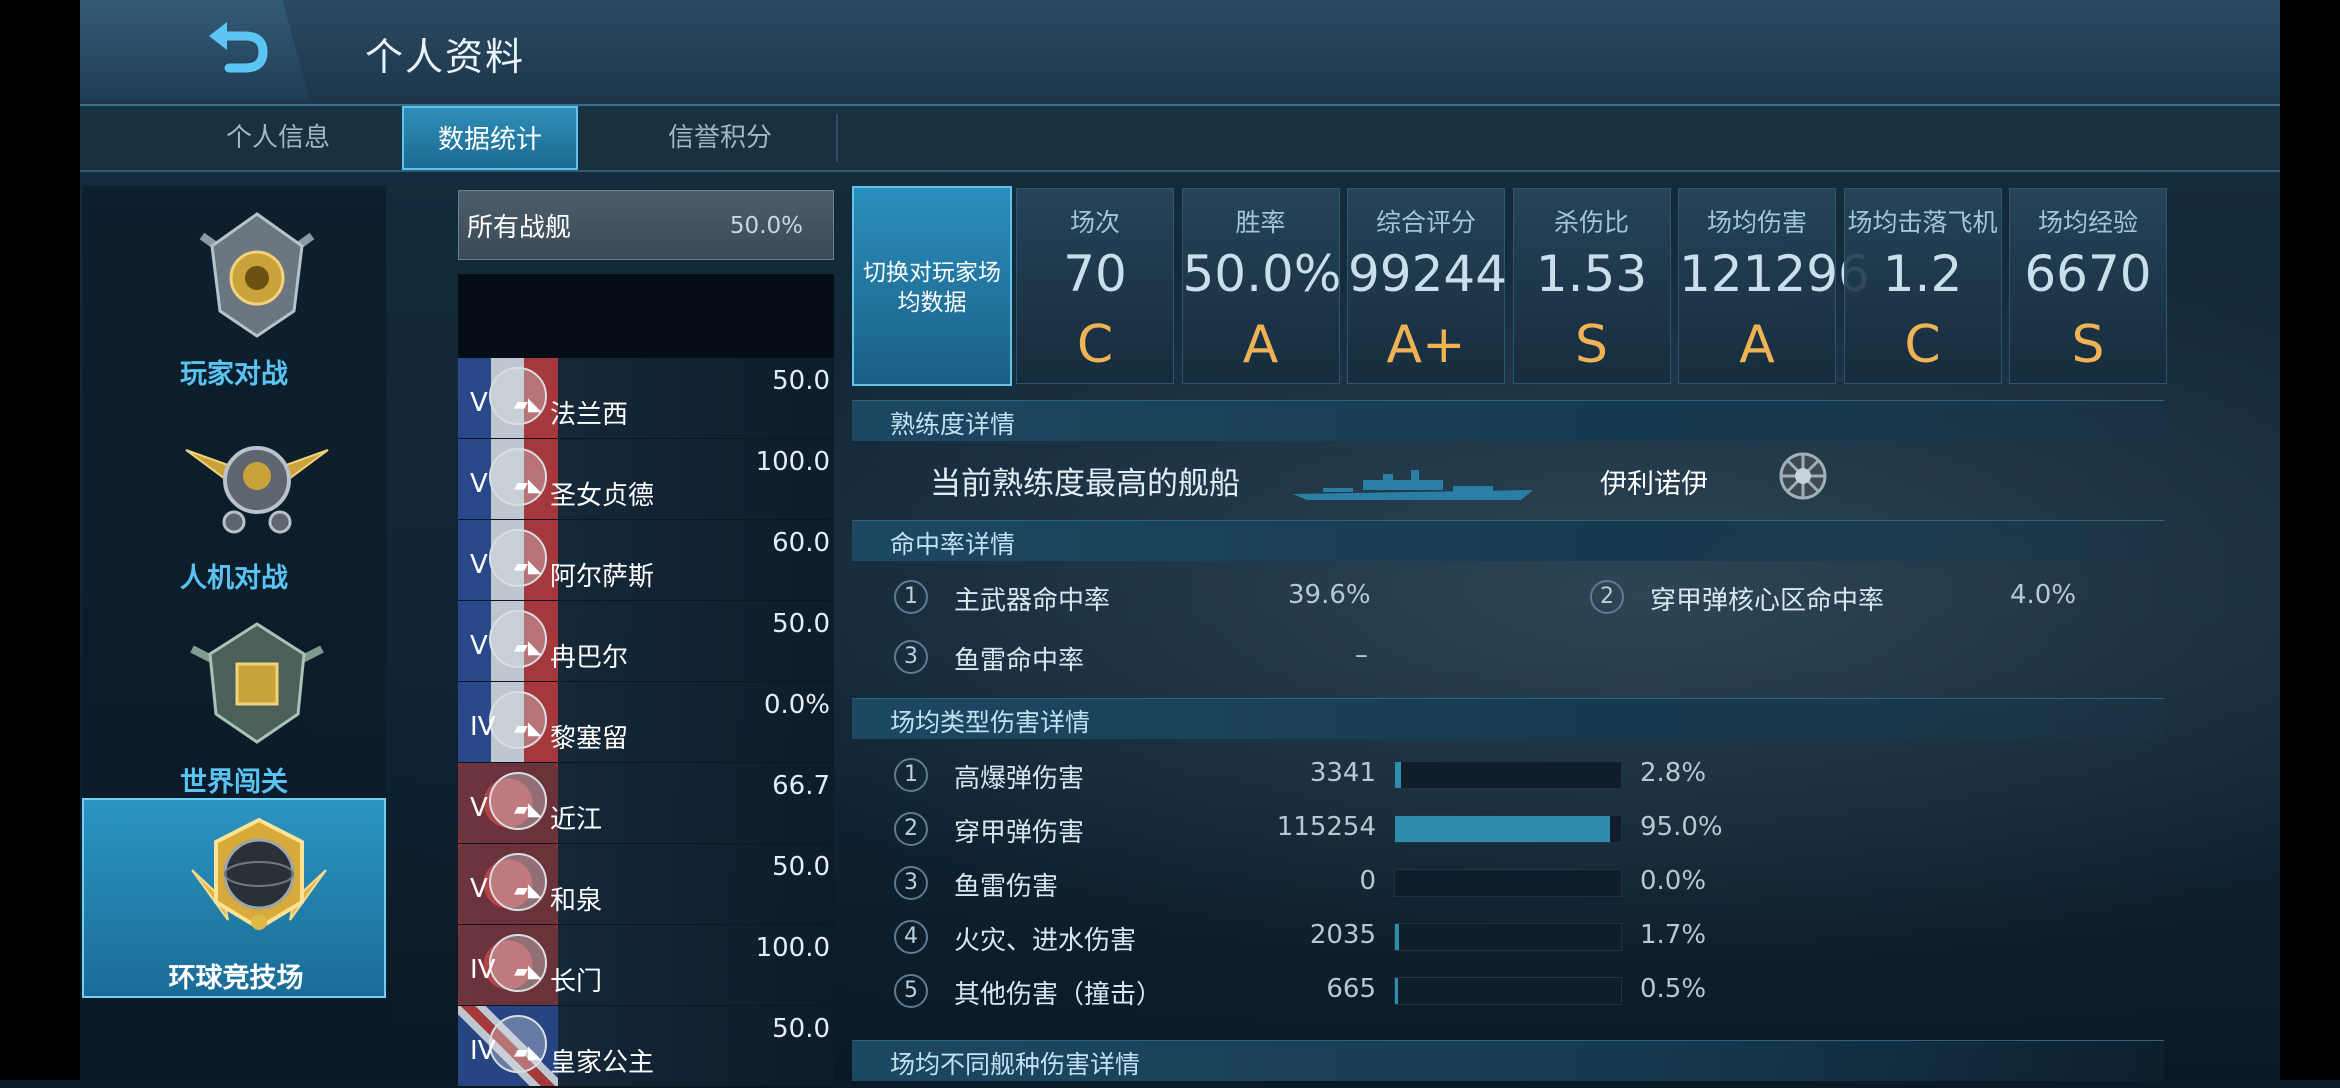 Image resolution: width=2340 pixels, height=1088 pixels. What do you see at coordinates (1085, 484) in the screenshot?
I see `proficiency-label: 当前熟练度最高的舰船` at bounding box center [1085, 484].